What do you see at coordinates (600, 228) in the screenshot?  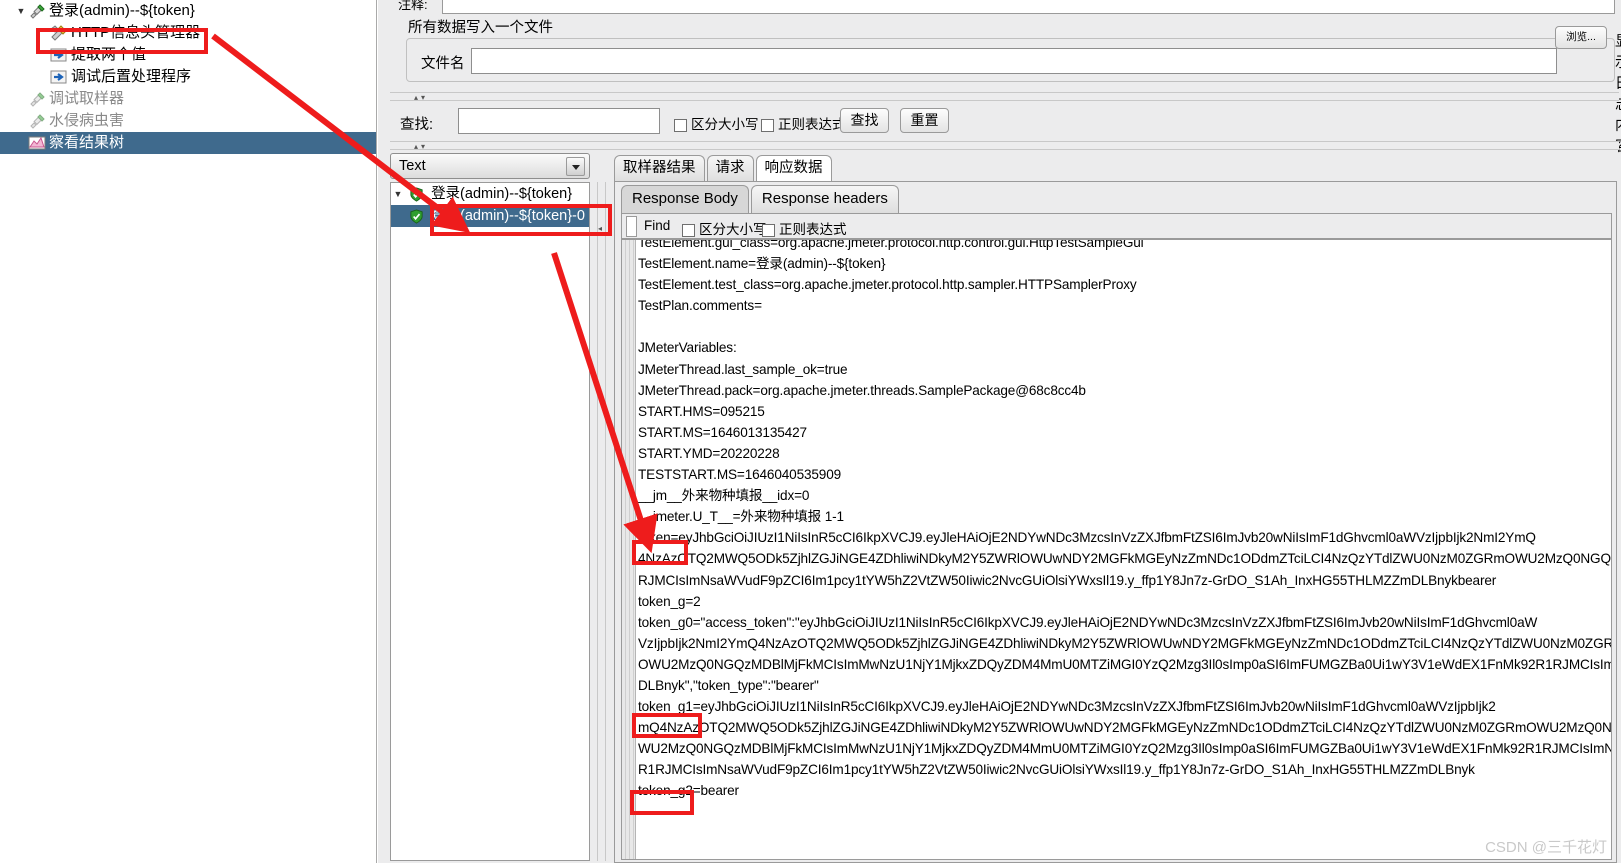 I see `splitter-grip-icon: ◂` at bounding box center [600, 228].